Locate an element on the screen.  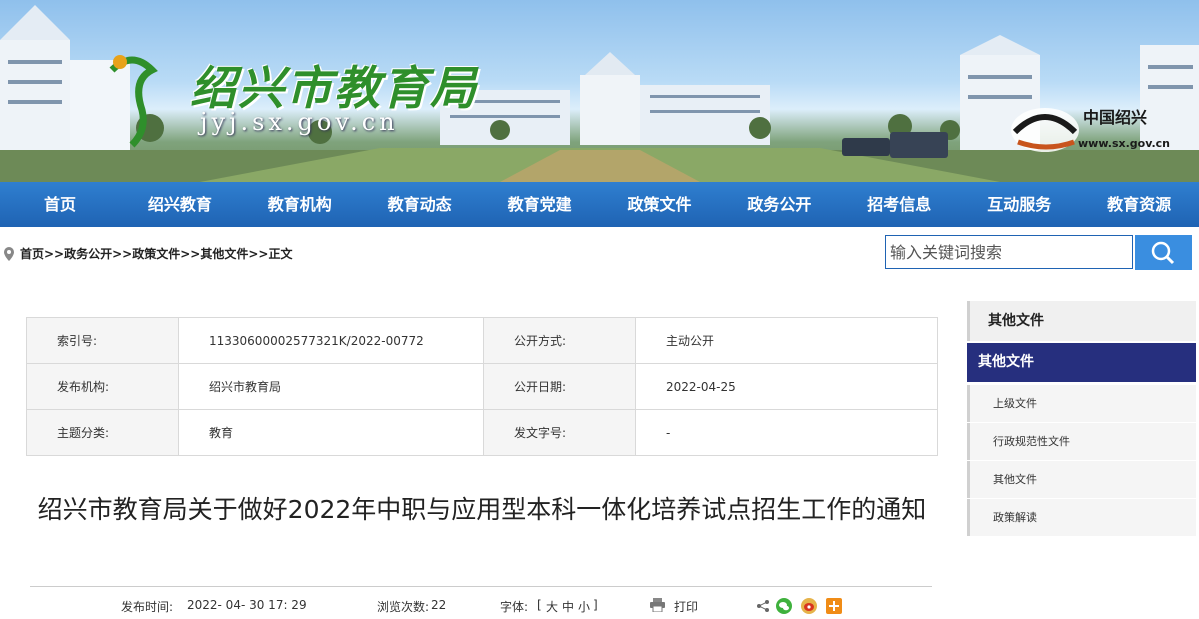
nav-item-public-affairs: 政务公开 is located at coordinates (779, 204).